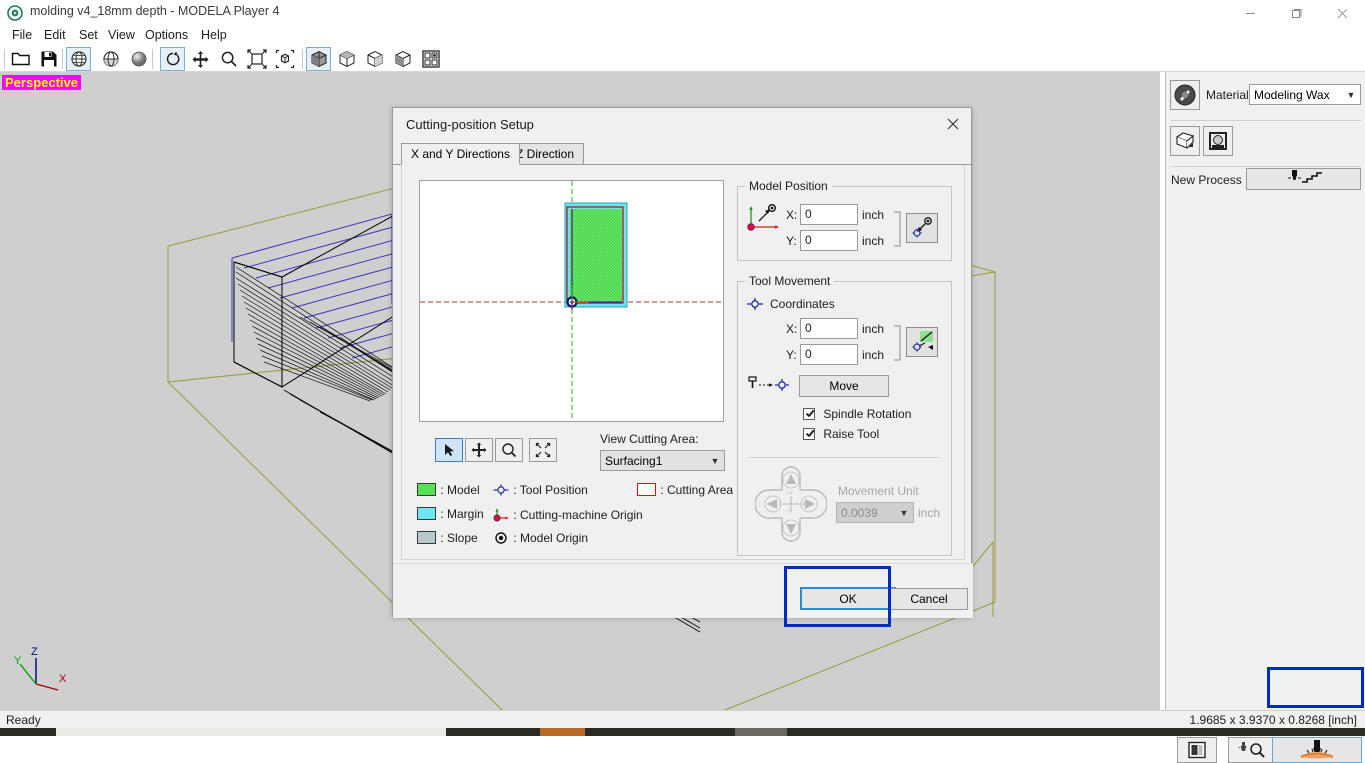 This screenshot has height=763, width=1365. Describe the element at coordinates (1250, 13) in the screenshot. I see `minimize-button` at that location.